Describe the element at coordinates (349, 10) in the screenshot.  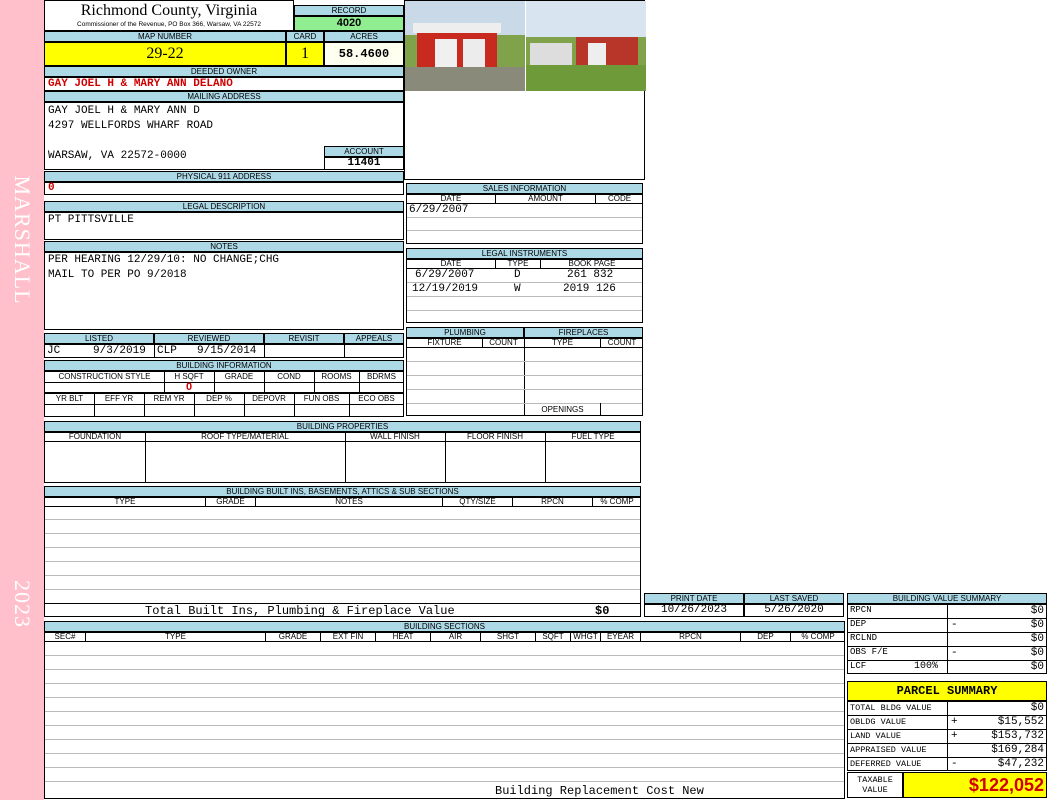
I see `record-header: RECORD` at that location.